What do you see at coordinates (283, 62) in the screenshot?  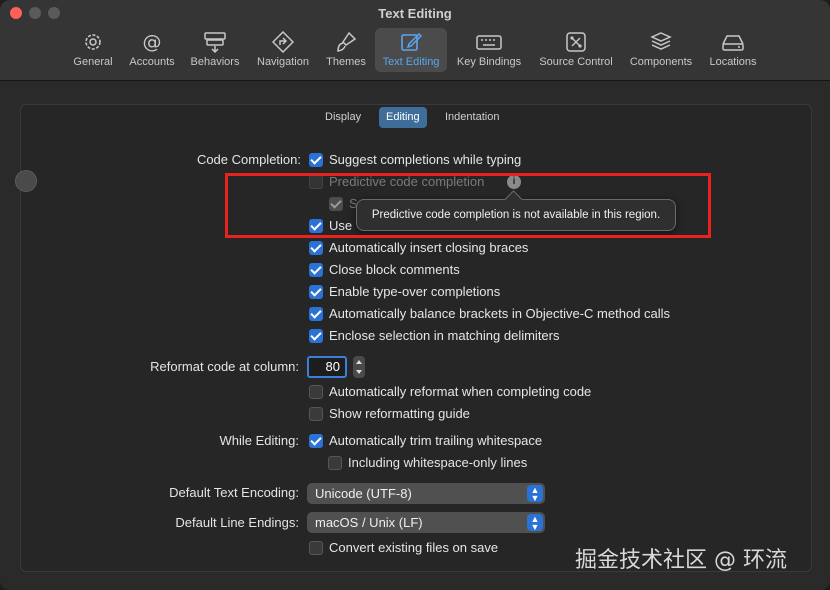 I see `toolbar-label: Navigation` at bounding box center [283, 62].